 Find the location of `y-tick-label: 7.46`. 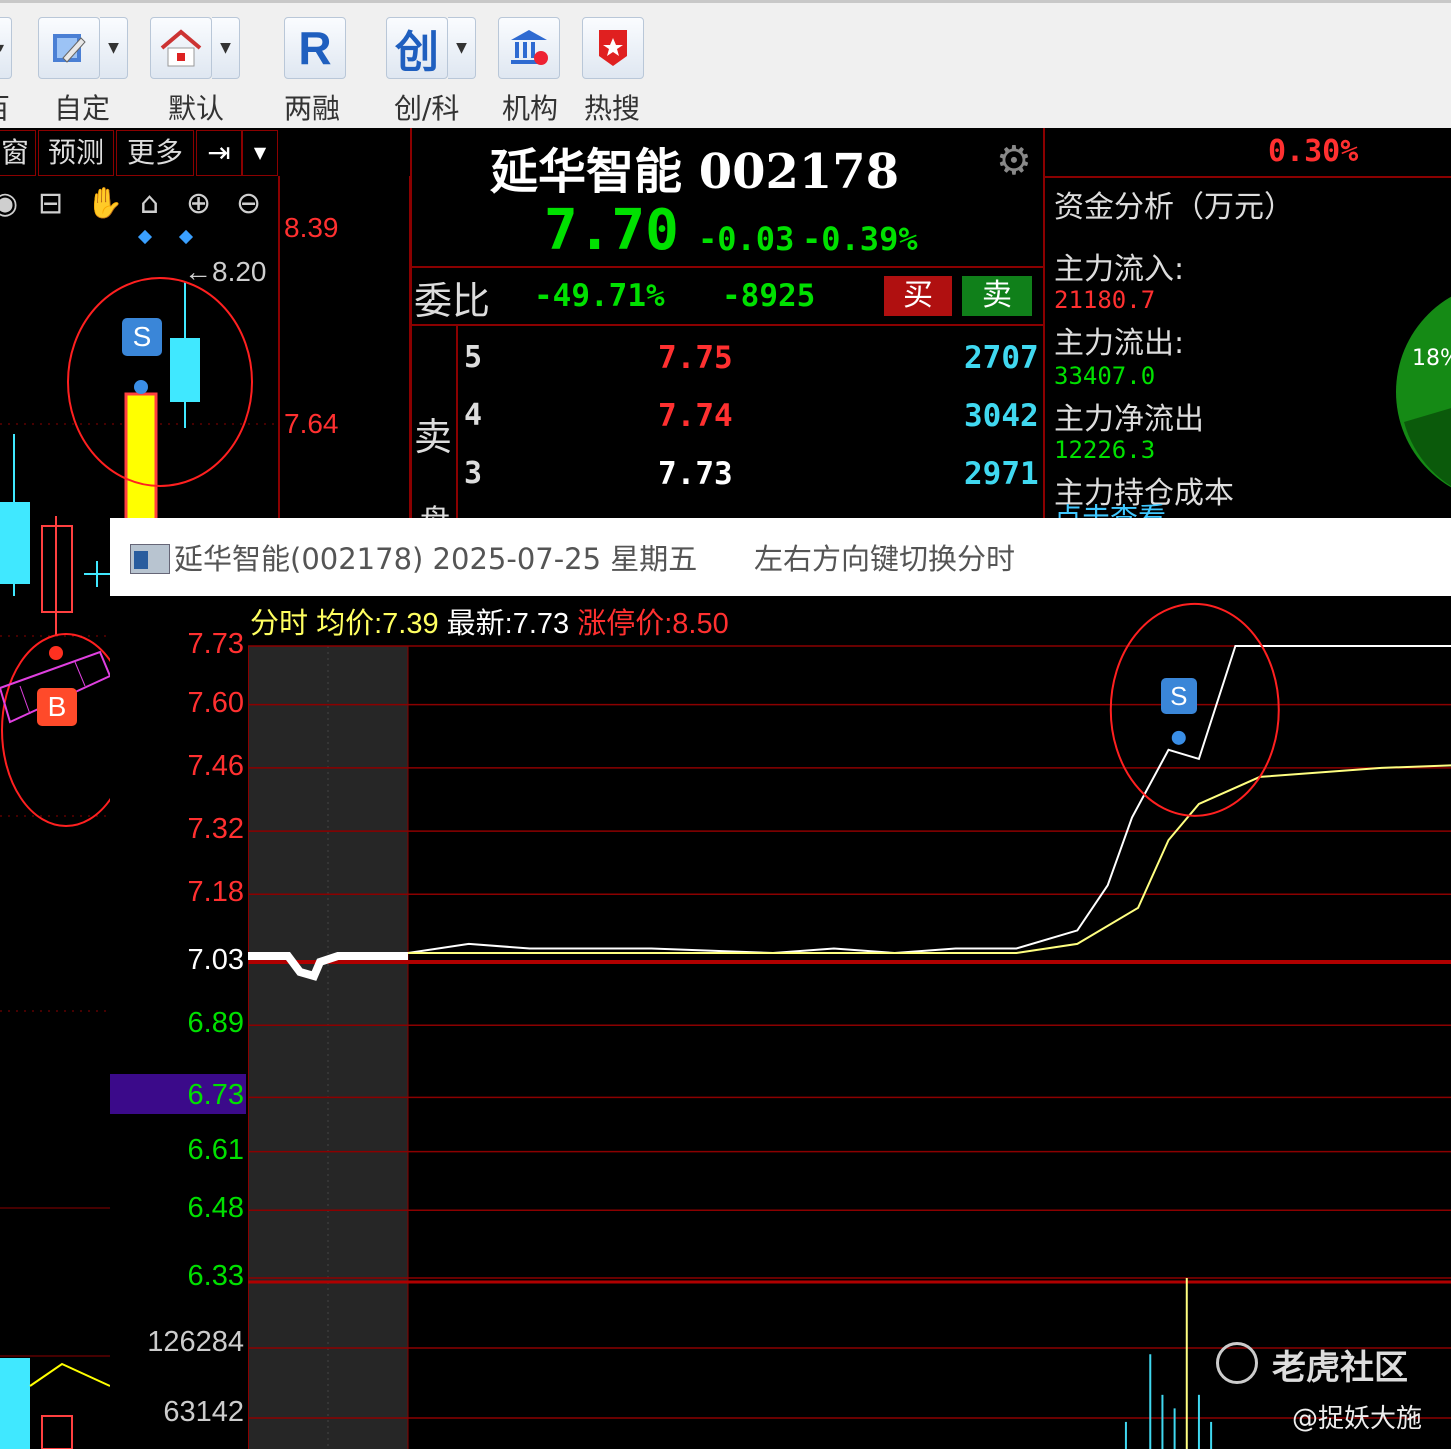

y-tick-label: 7.46 is located at coordinates (215, 765).